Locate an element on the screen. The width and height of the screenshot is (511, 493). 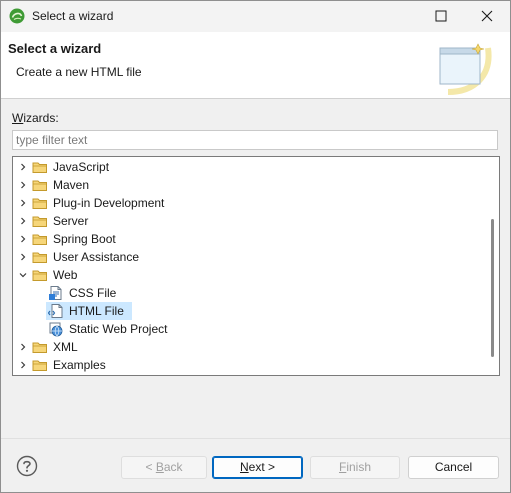
help-icon is located at coordinates (27, 466).